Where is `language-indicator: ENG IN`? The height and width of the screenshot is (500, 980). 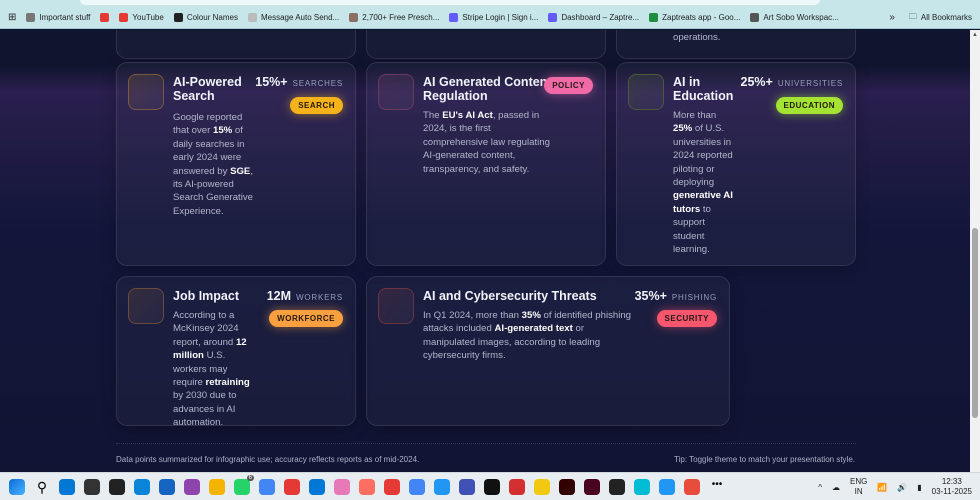 language-indicator: ENG IN is located at coordinates (858, 487).